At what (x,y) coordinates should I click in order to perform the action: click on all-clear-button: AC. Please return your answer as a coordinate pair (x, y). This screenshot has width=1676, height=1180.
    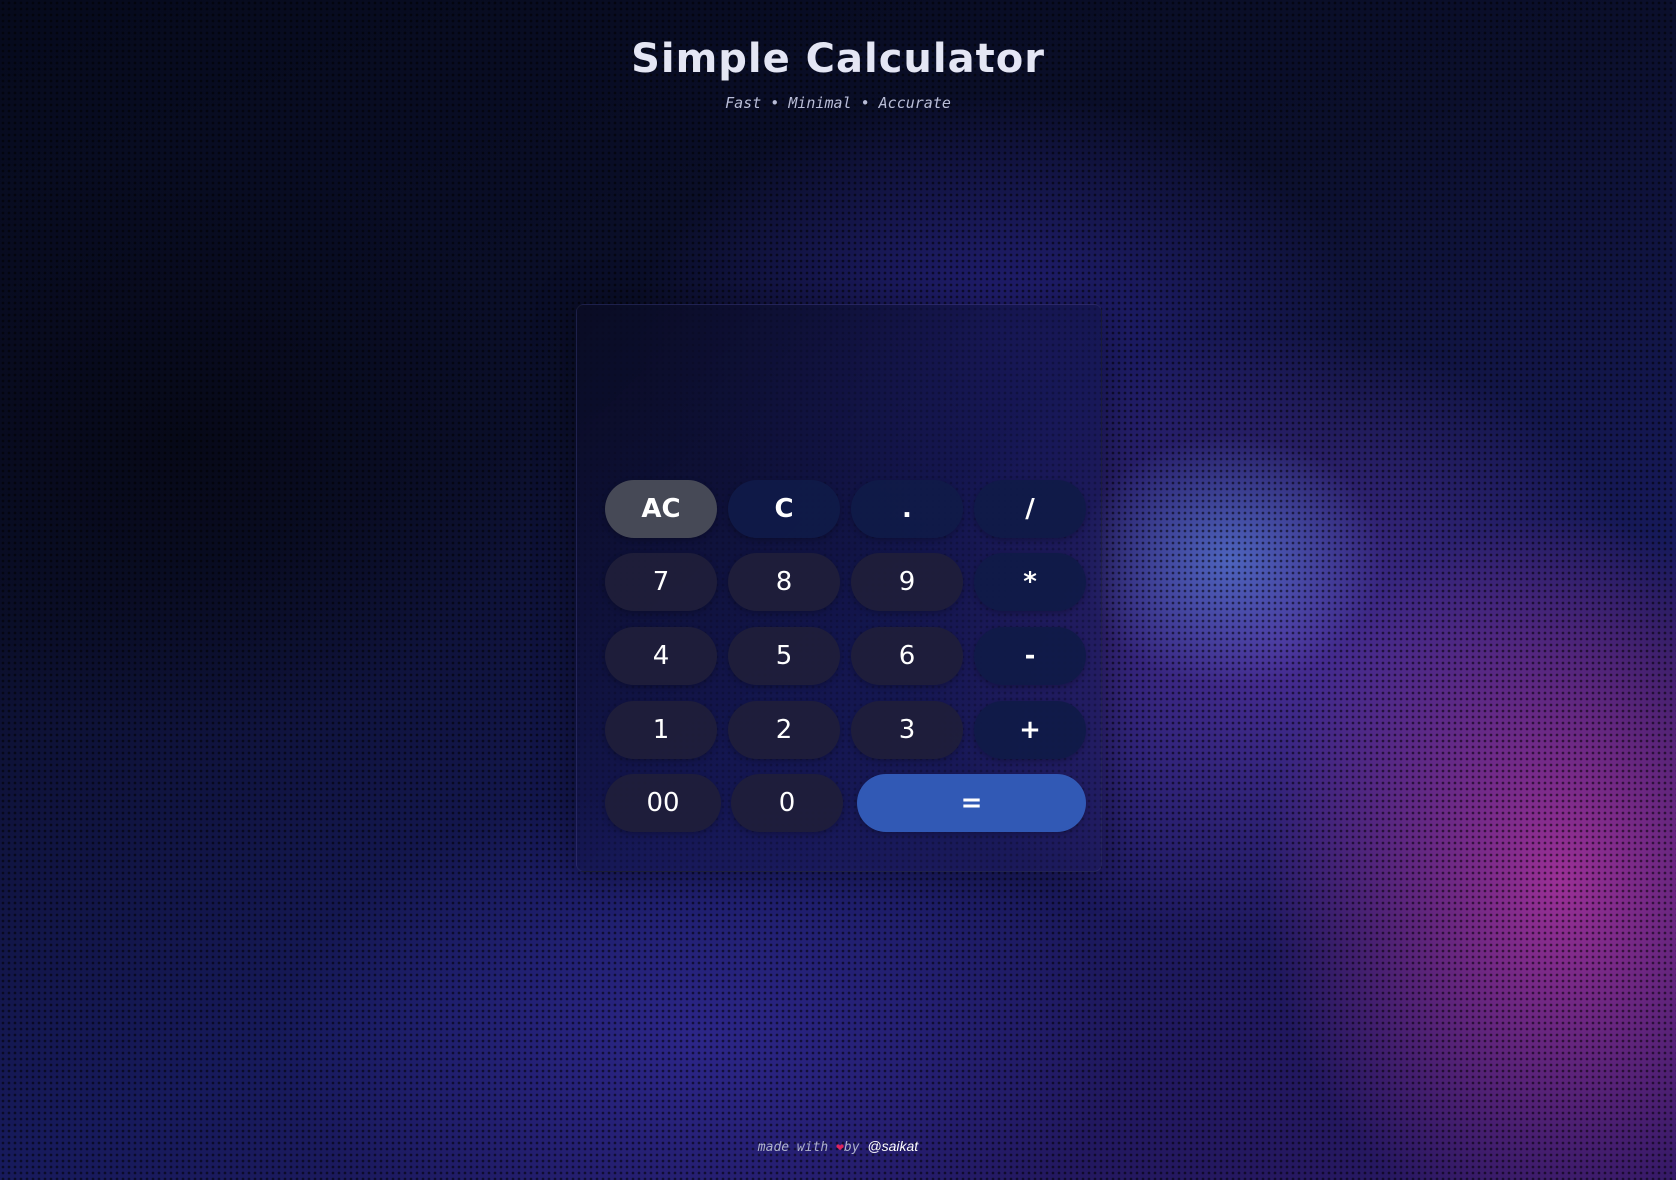
    Looking at the image, I should click on (661, 509).